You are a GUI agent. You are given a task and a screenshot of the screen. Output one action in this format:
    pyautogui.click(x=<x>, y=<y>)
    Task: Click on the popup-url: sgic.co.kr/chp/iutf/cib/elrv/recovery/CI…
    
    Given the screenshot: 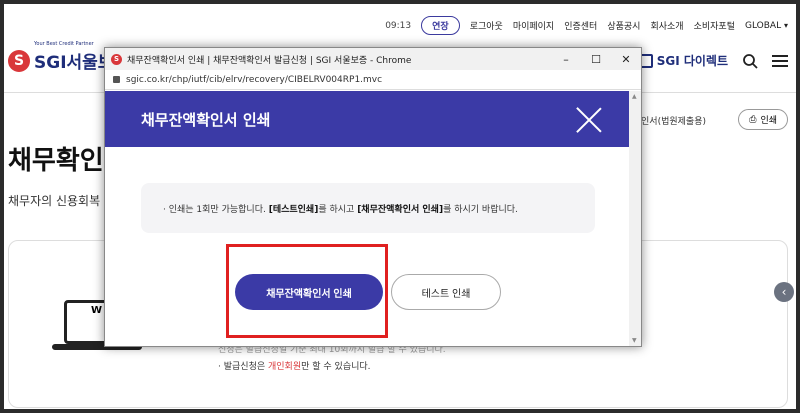 What is the action you would take?
    pyautogui.click(x=254, y=79)
    